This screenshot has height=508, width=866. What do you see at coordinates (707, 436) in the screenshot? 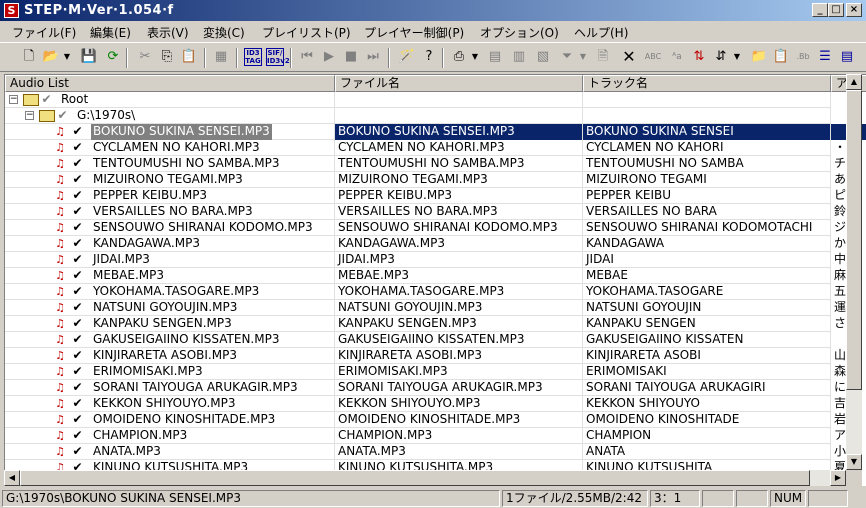
I see `track-name-cell: CHAMPION` at bounding box center [707, 436].